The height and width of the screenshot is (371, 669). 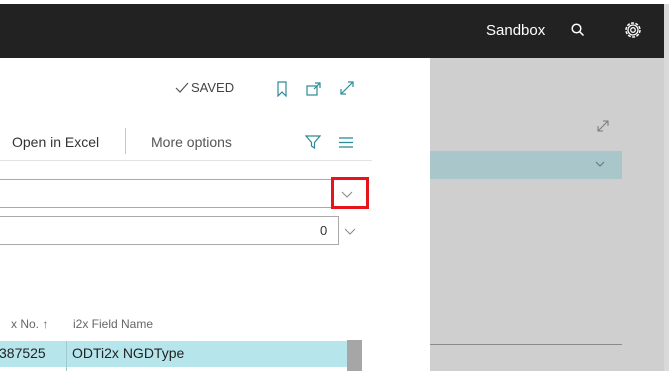 I want to click on filter-icon, so click(x=313, y=142).